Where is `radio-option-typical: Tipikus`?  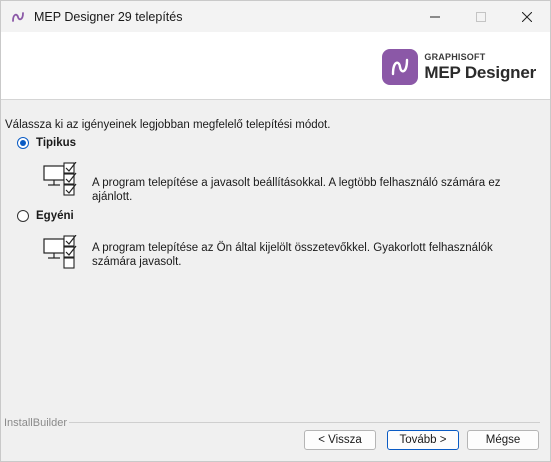 radio-option-typical: Tipikus is located at coordinates (46, 143).